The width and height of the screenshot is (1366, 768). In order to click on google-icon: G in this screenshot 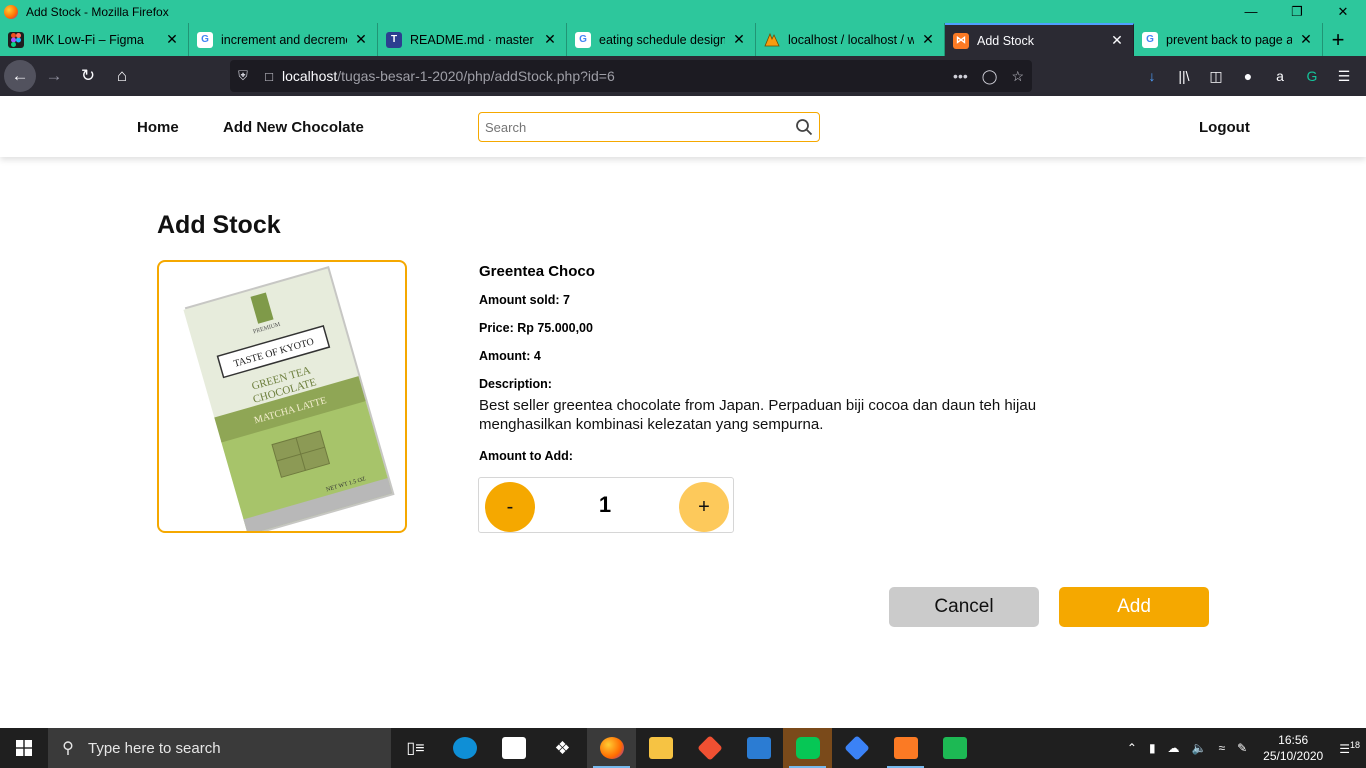, I will do `click(205, 39)`.